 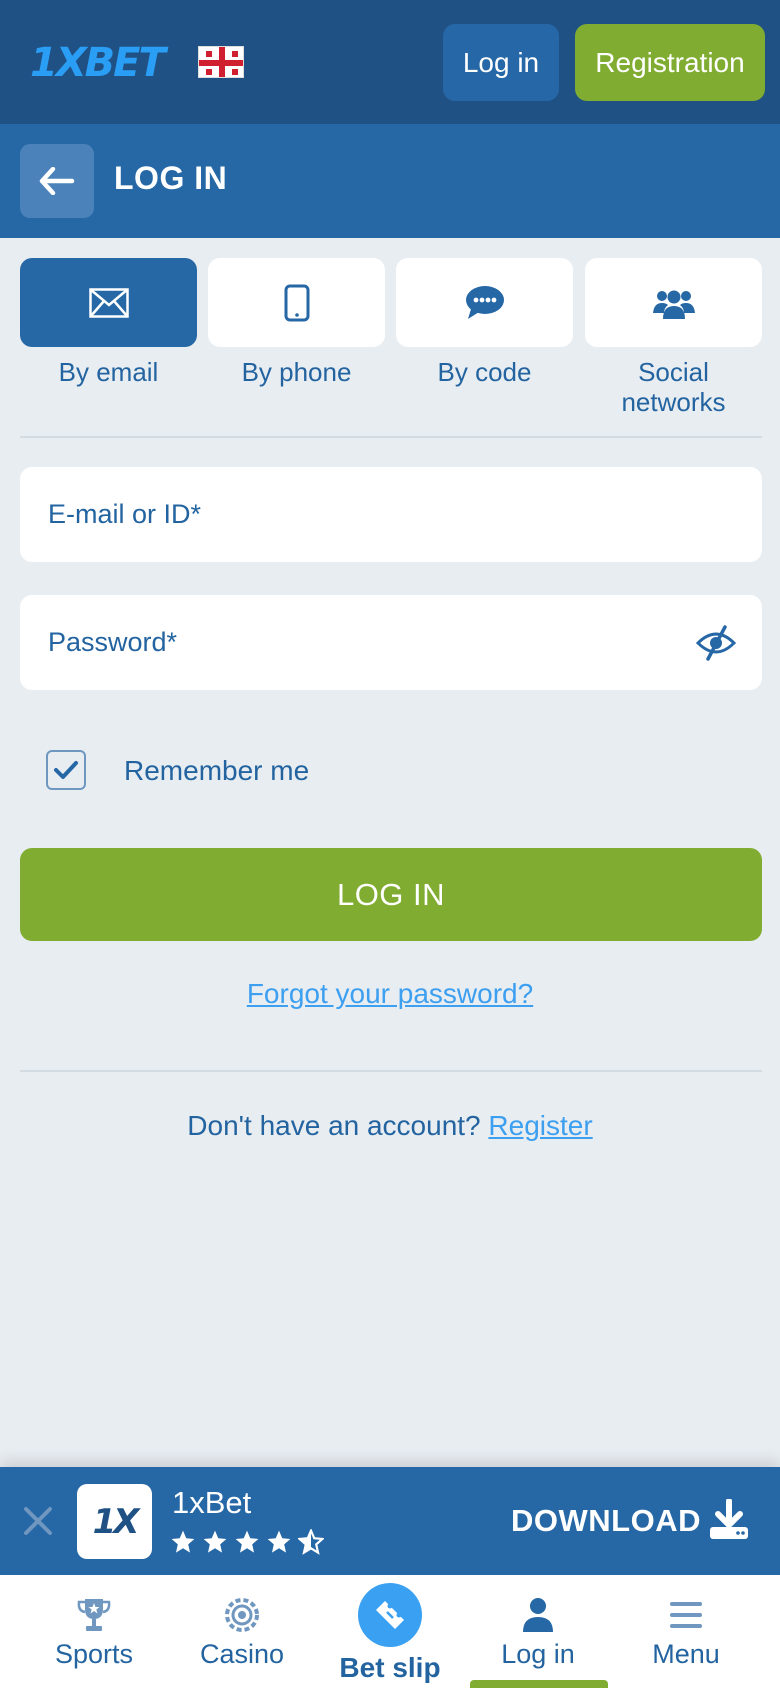 I want to click on nav-log-in: Log in, so click(x=538, y=1631).